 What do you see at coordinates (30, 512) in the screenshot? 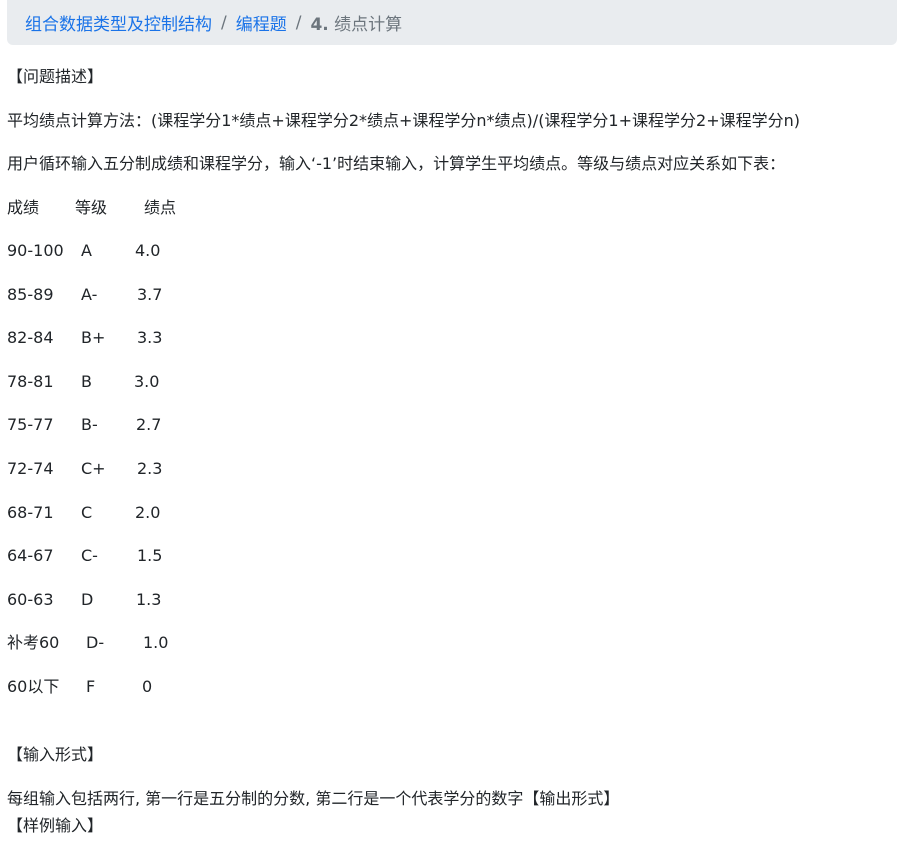
I see `table-cell-score: 68-71` at bounding box center [30, 512].